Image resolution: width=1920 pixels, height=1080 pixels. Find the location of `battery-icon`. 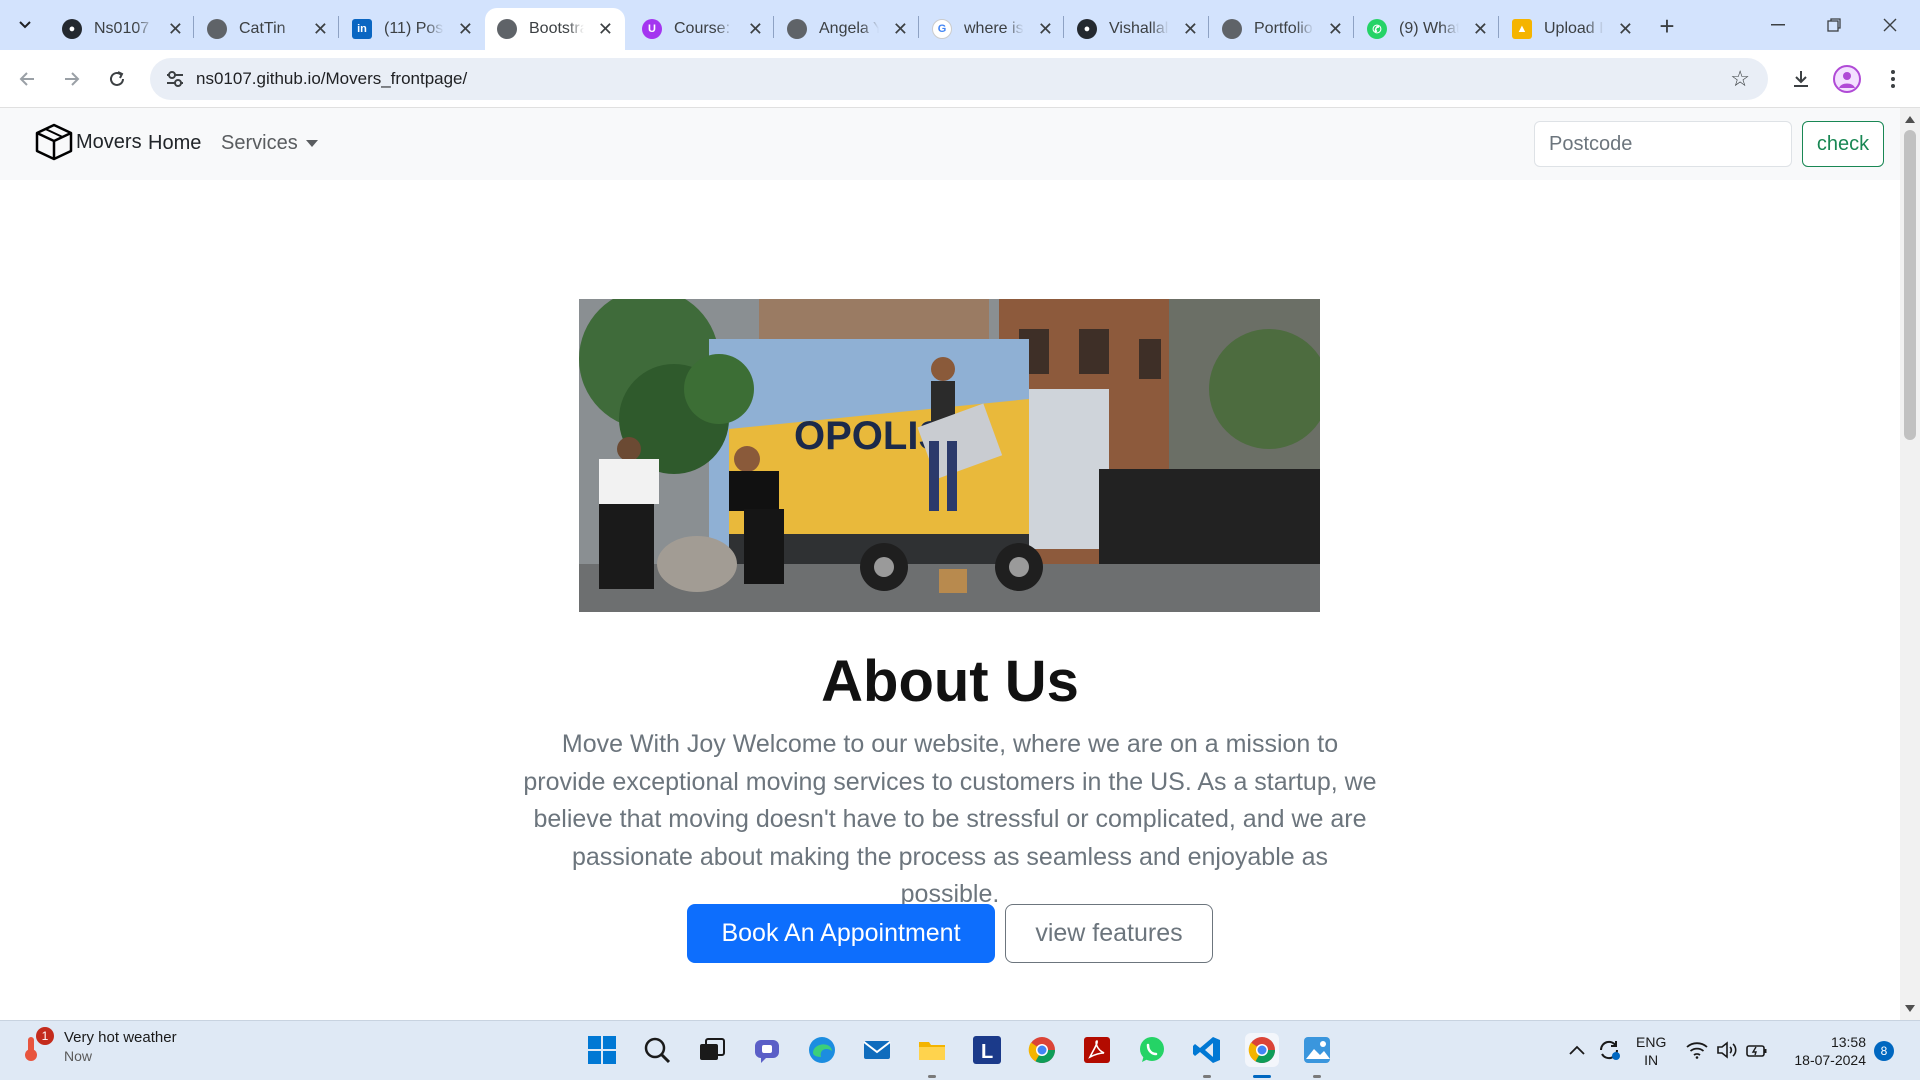

battery-icon is located at coordinates (1757, 1050).